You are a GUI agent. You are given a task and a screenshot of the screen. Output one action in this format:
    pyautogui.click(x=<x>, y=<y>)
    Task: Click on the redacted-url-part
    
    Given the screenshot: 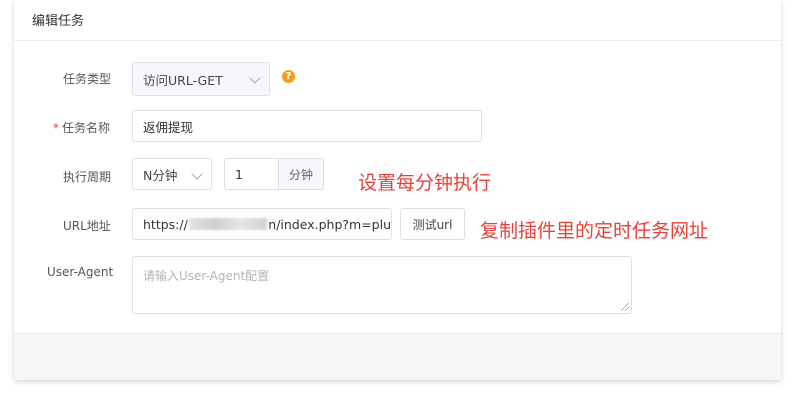 What is the action you would take?
    pyautogui.click(x=228, y=224)
    